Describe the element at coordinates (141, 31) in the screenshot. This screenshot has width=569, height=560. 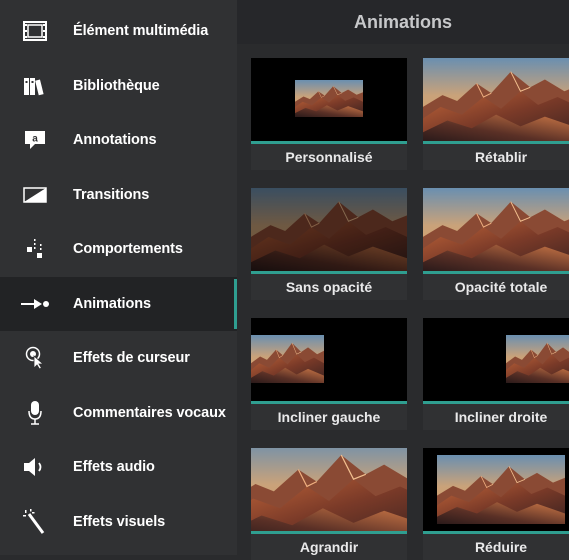
I see `sidebar-item-label: Élément multimédia` at that location.